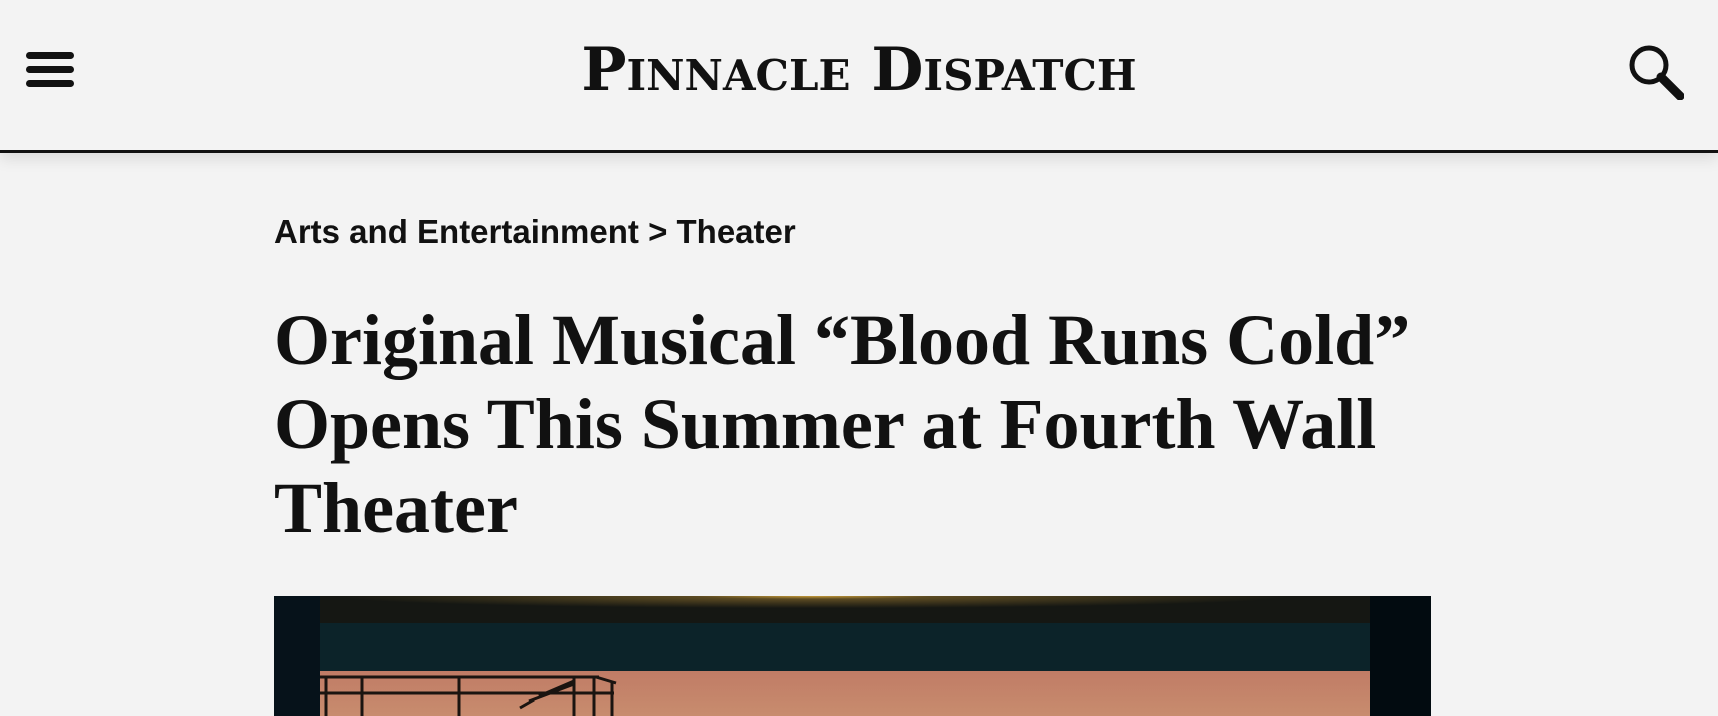  I want to click on hero-image, so click(852, 656).